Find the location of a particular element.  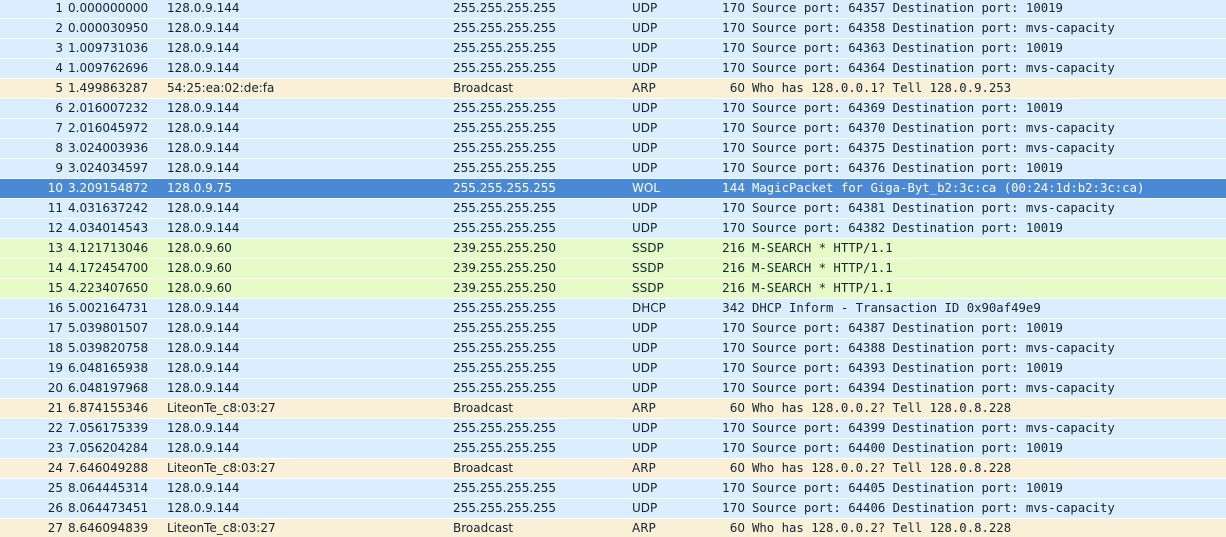

packet-number: 11 is located at coordinates (55, 208).